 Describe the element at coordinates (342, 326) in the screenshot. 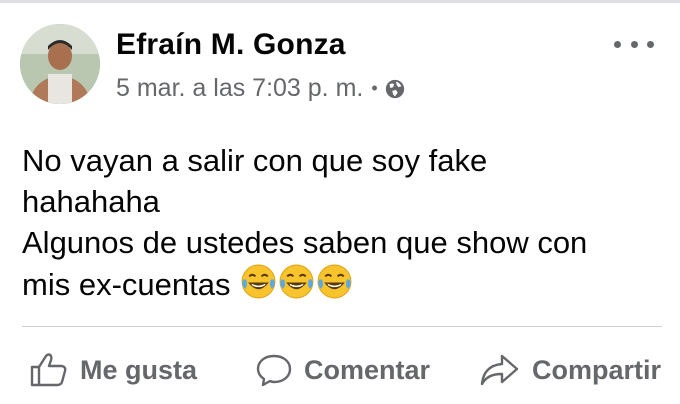

I see `actions-divider` at that location.